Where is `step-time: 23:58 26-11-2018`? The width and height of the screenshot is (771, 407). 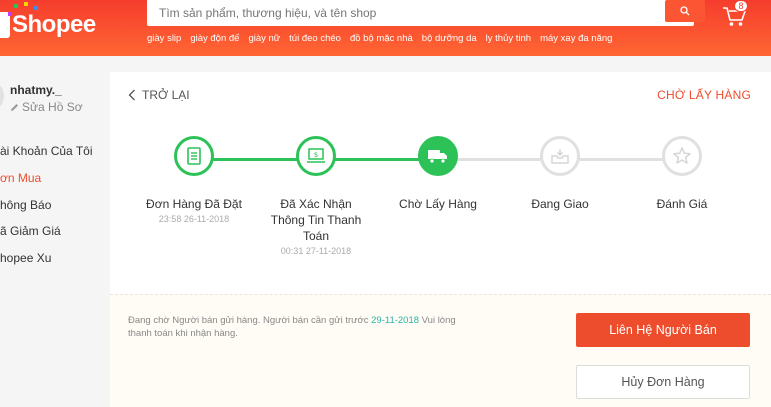 step-time: 23:58 26-11-2018 is located at coordinates (194, 219).